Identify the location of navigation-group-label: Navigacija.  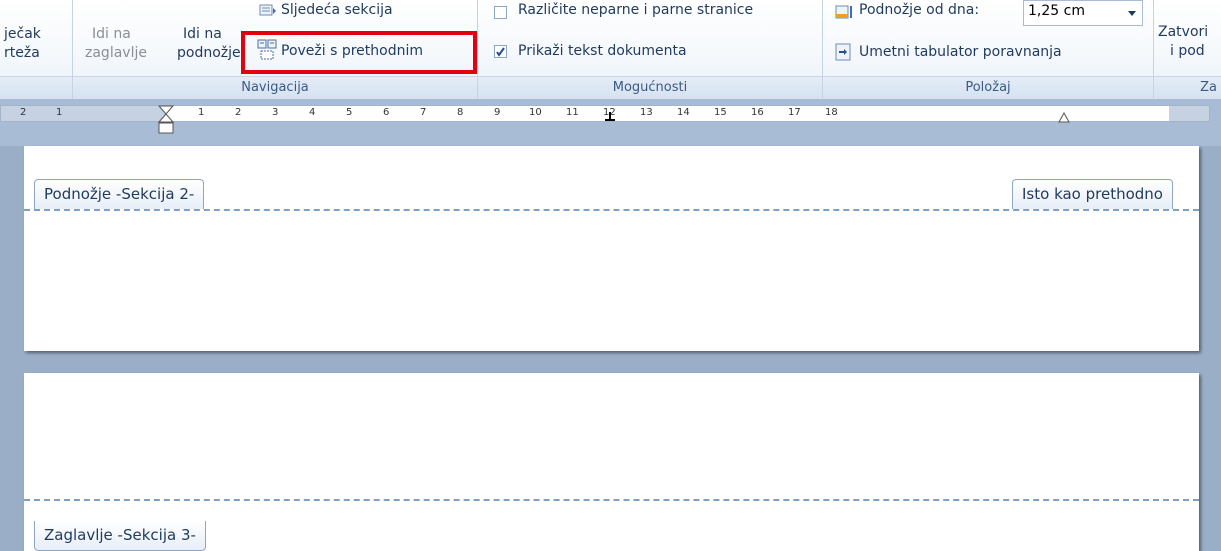
(275, 87).